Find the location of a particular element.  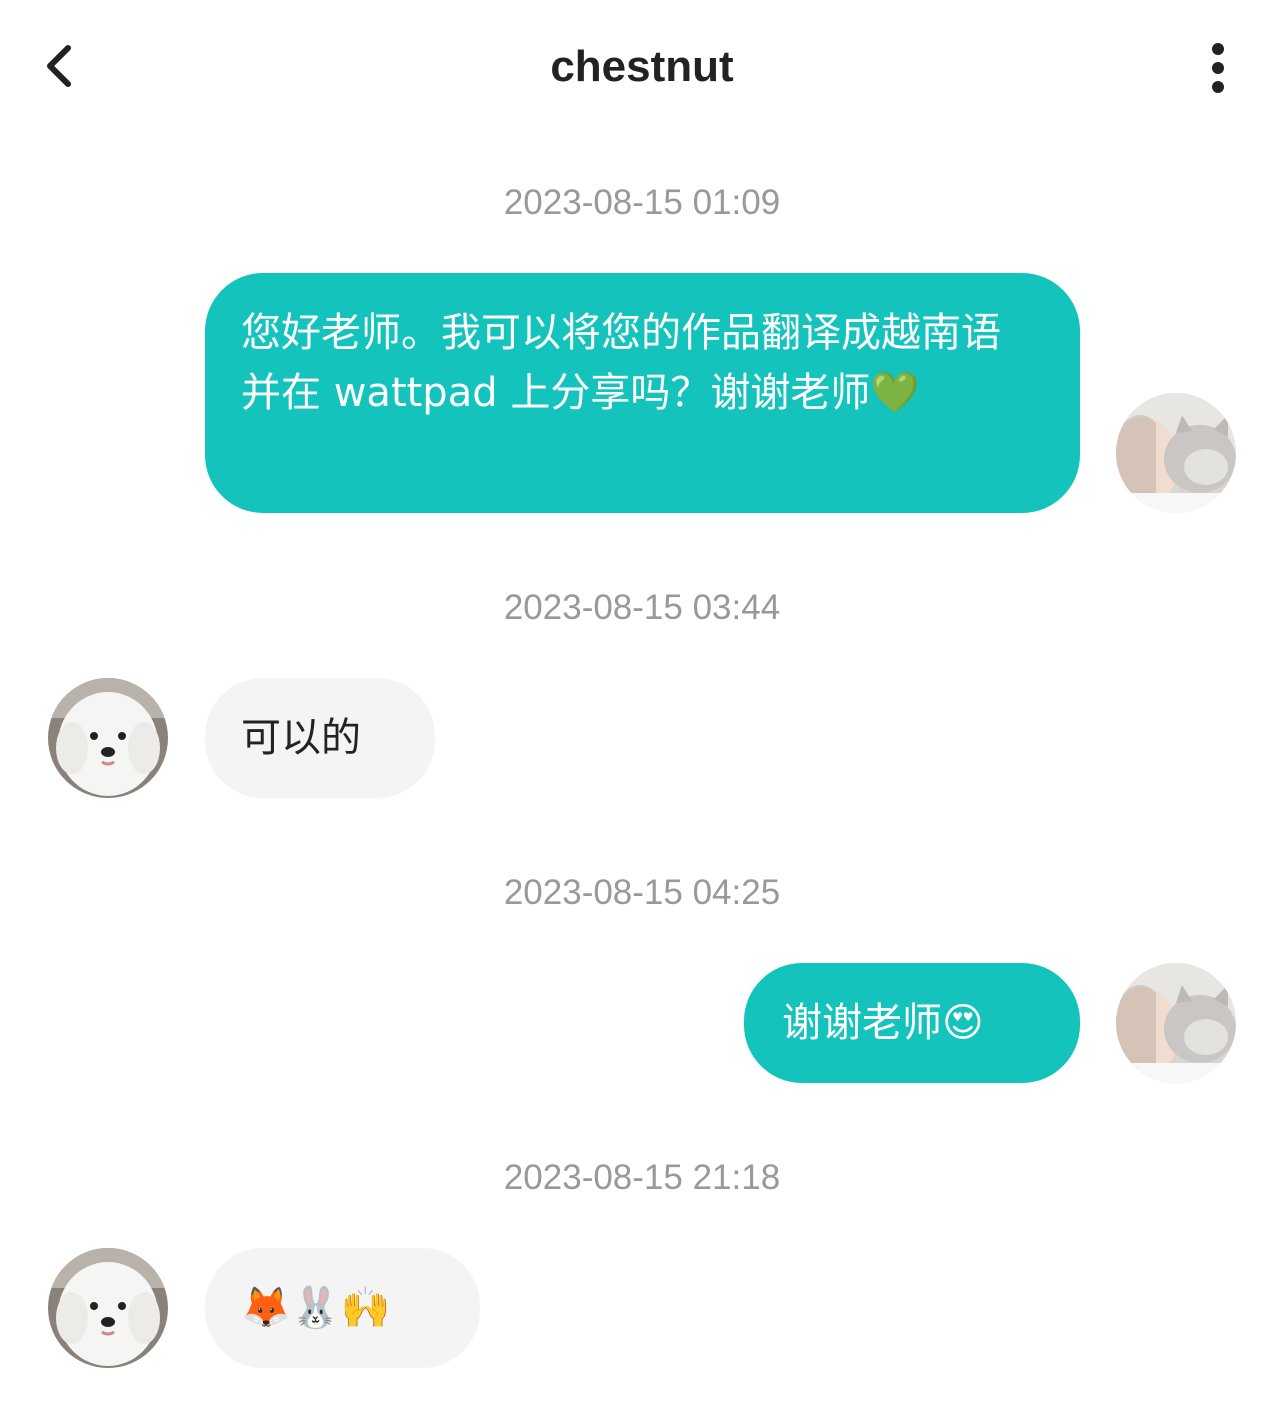

chat-title: chestnut is located at coordinates (642, 66).